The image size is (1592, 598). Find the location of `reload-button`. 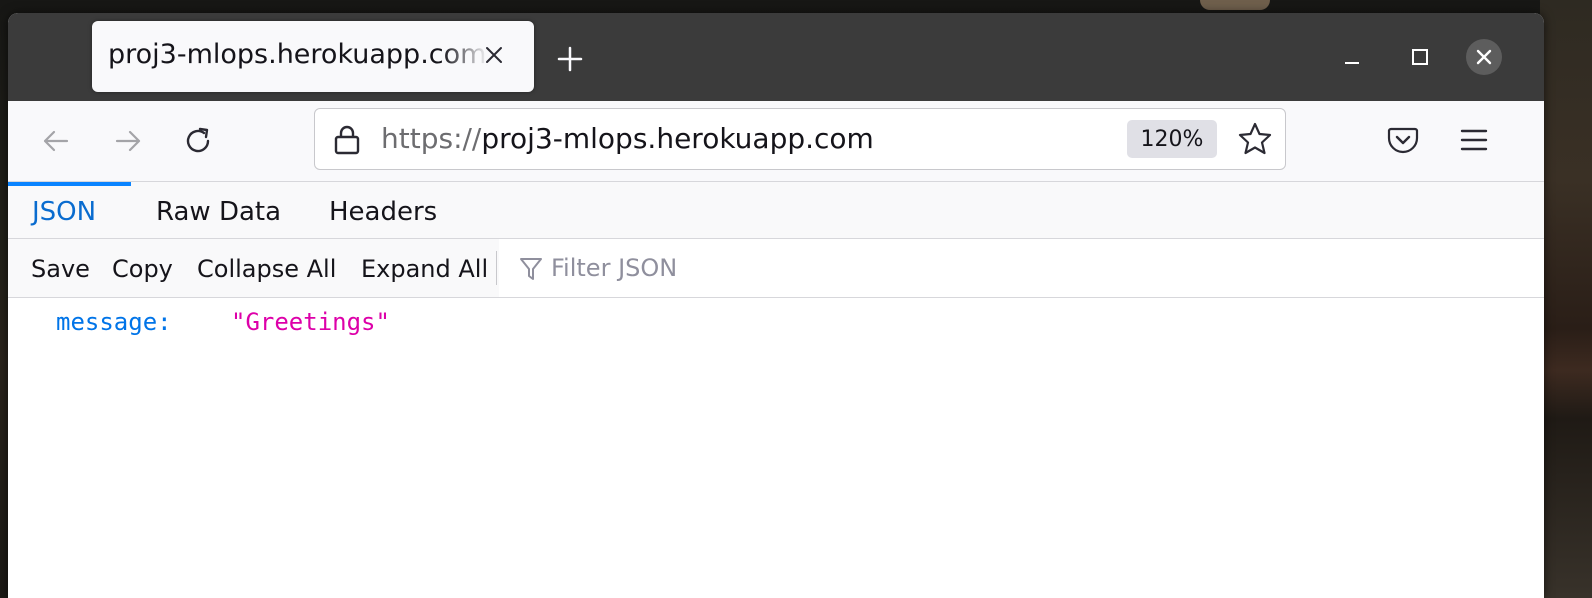

reload-button is located at coordinates (198, 141).